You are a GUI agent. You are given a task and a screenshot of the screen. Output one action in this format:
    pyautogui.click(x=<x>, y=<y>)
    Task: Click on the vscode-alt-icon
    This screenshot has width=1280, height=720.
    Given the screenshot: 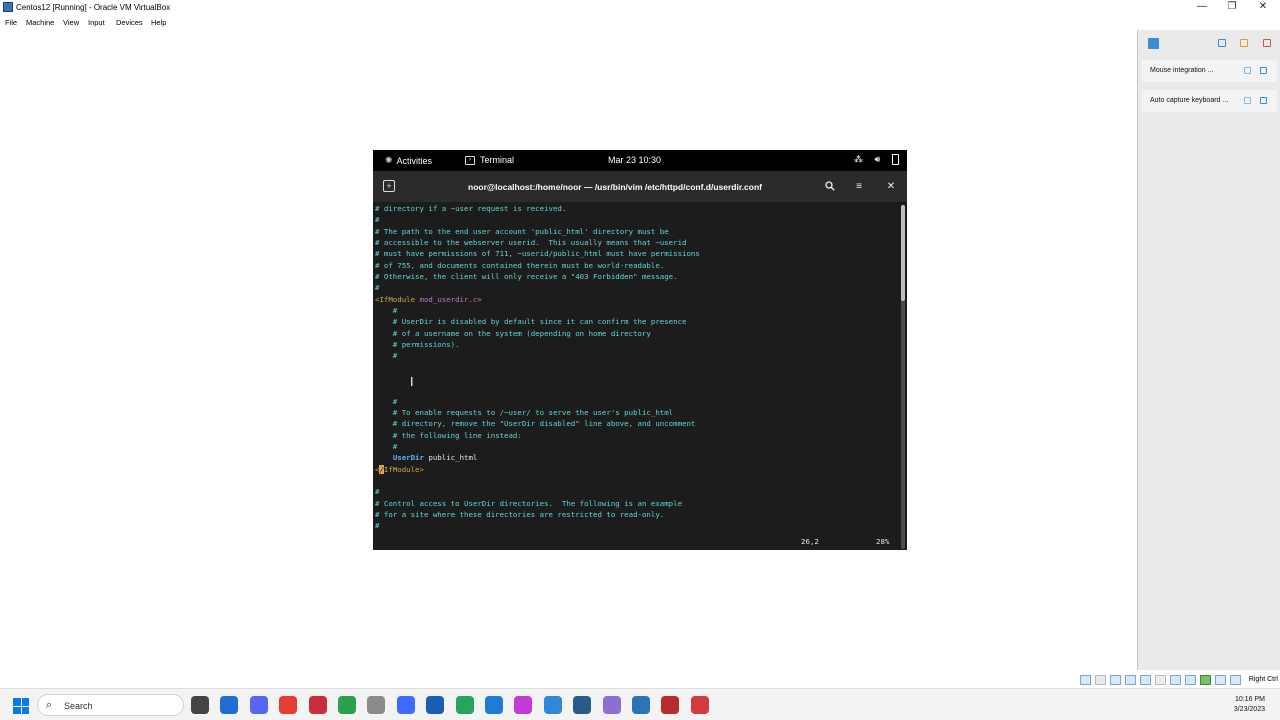 What is the action you would take?
    pyautogui.click(x=494, y=705)
    